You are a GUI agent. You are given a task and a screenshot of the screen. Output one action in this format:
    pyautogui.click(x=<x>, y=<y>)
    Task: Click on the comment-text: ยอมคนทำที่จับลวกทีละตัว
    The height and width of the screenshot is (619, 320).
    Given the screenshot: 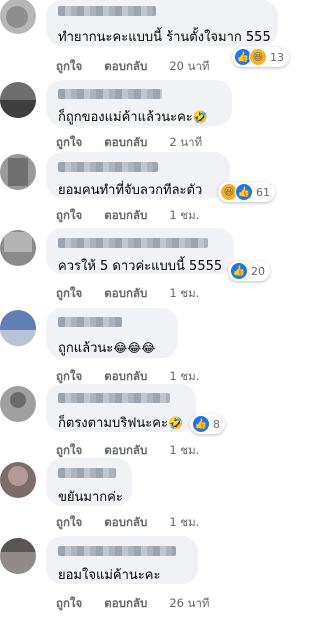 What is the action you would take?
    pyautogui.click(x=130, y=190)
    